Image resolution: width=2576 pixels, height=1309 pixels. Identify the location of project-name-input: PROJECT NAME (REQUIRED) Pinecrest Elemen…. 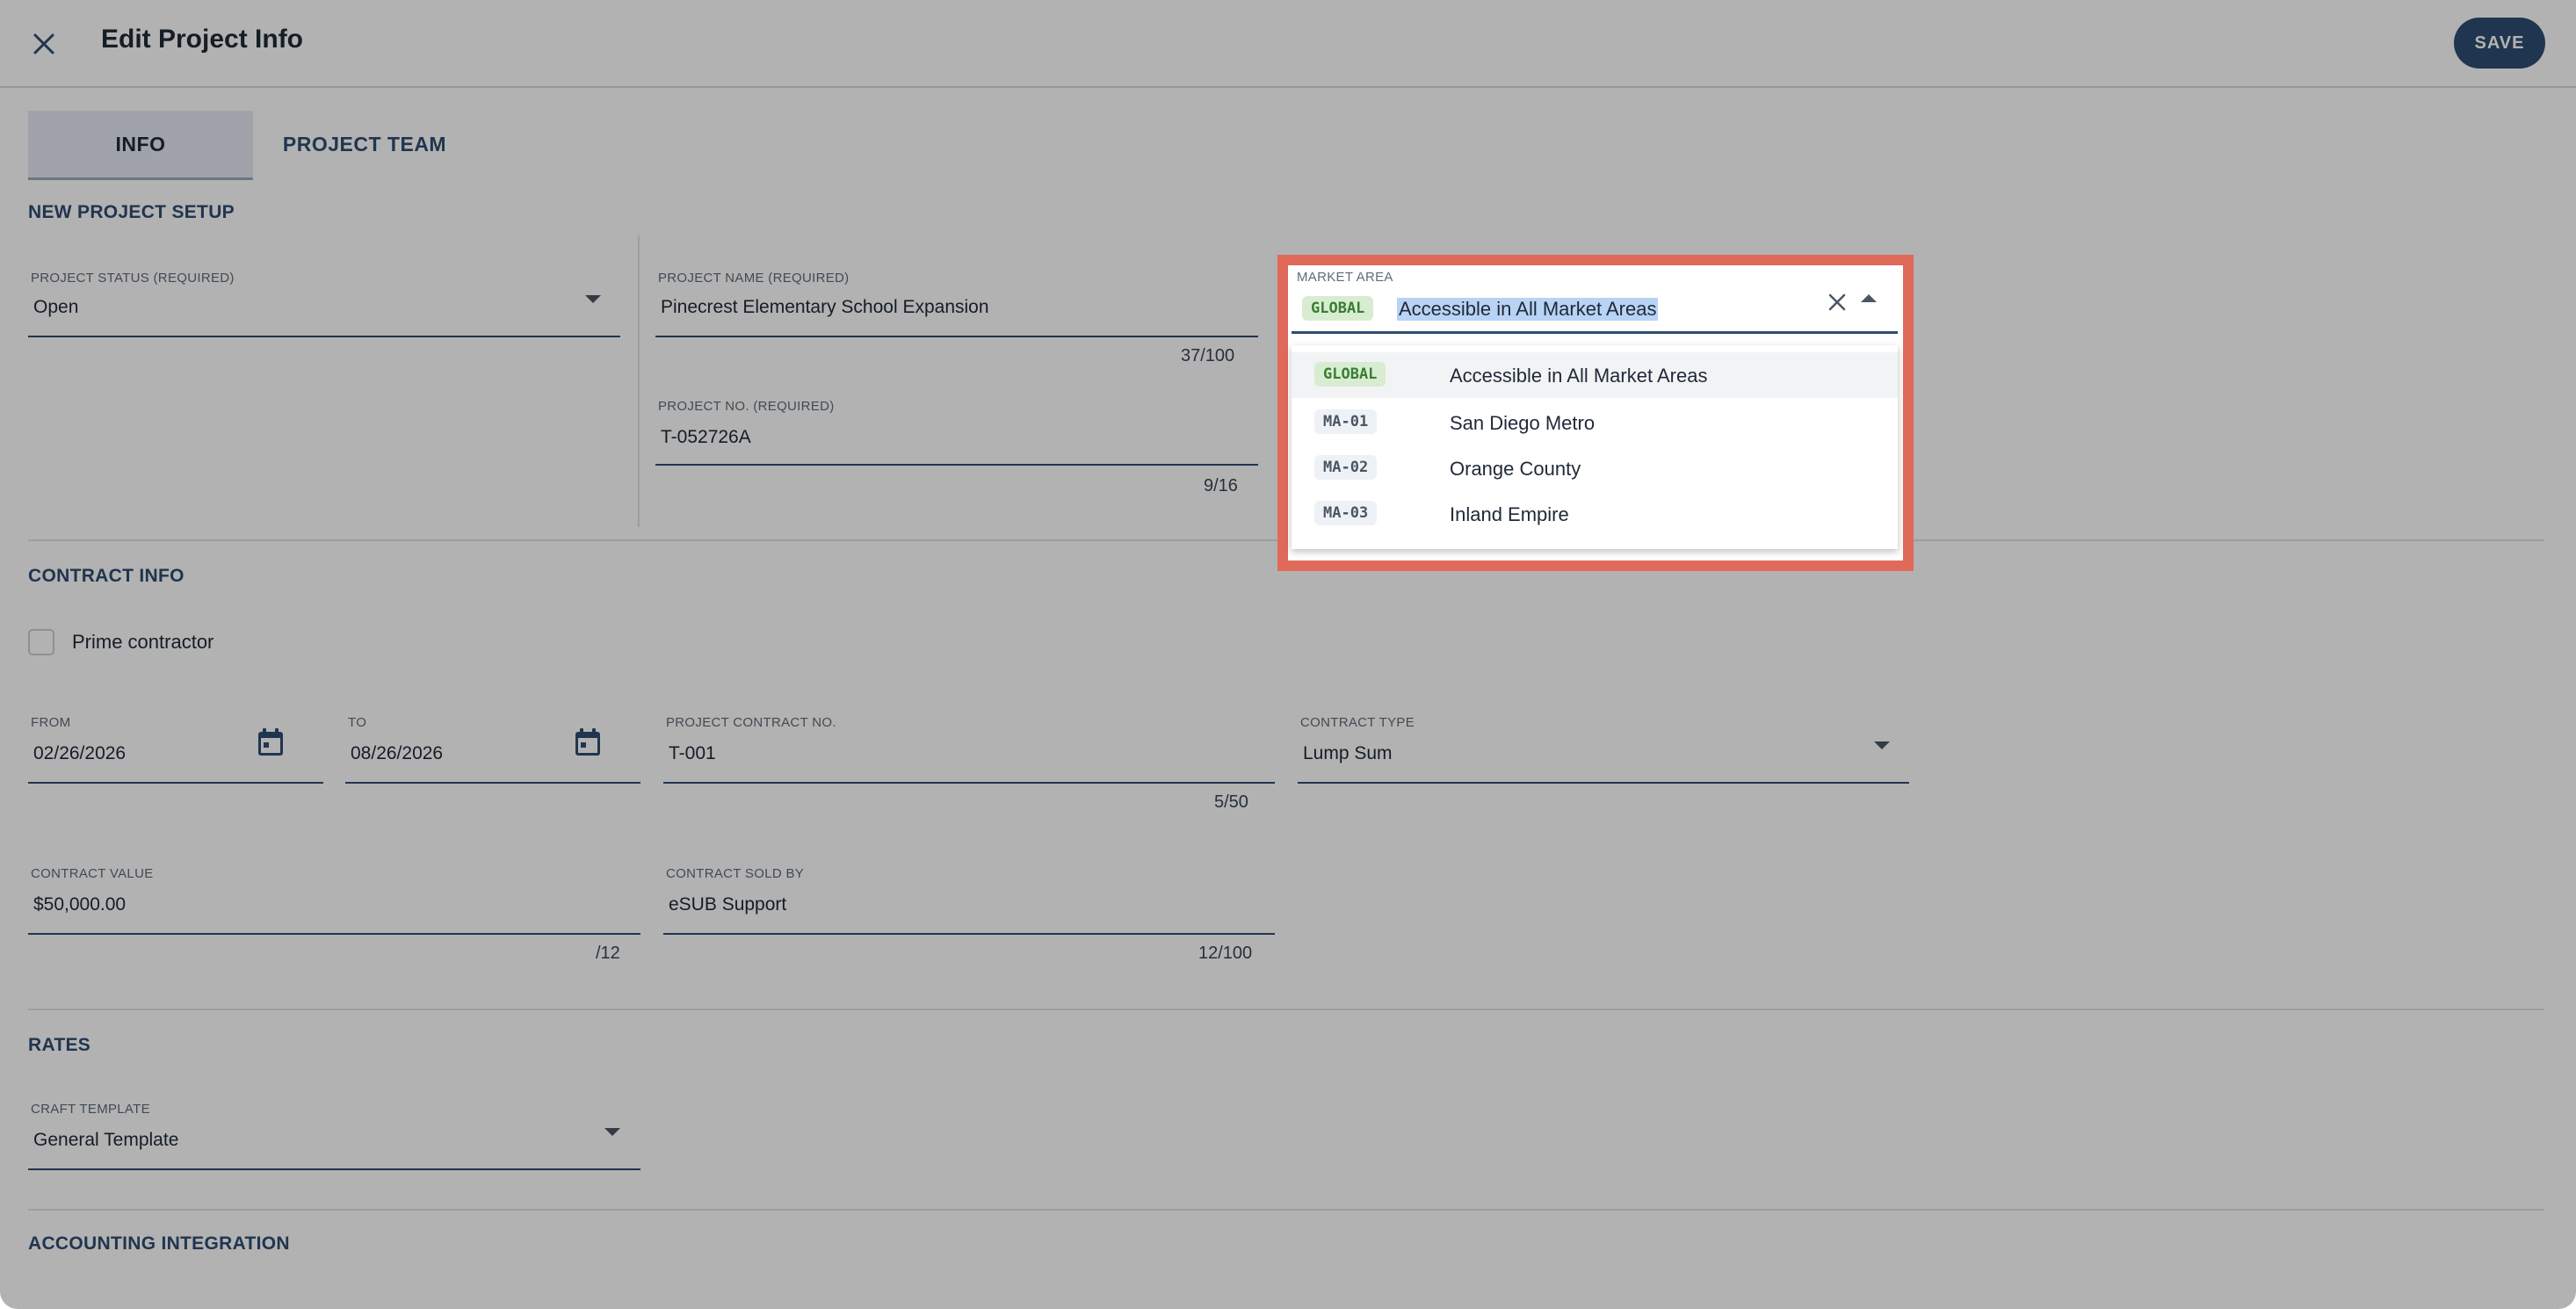
(956, 304).